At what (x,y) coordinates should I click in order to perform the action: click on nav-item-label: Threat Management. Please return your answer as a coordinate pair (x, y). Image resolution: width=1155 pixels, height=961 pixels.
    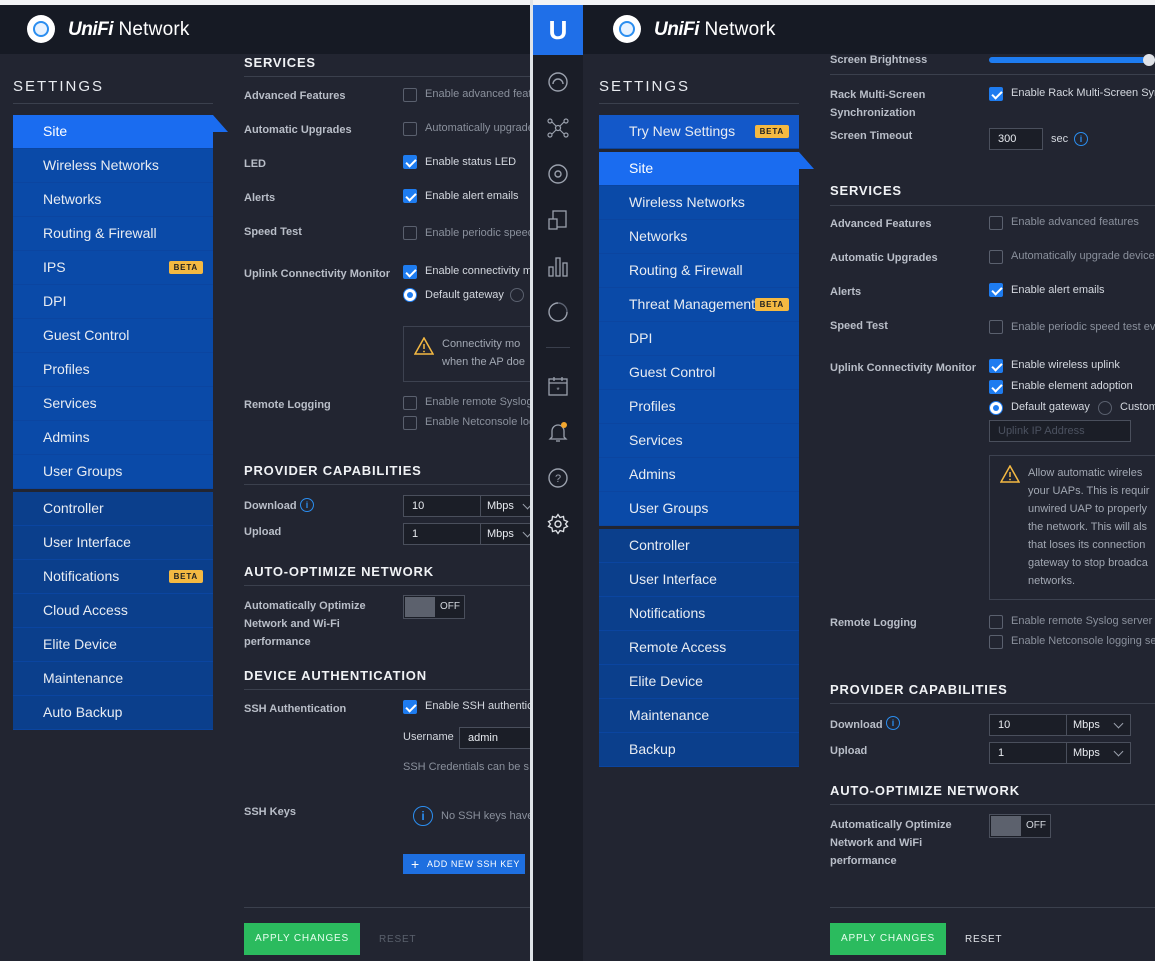
    Looking at the image, I should click on (692, 304).